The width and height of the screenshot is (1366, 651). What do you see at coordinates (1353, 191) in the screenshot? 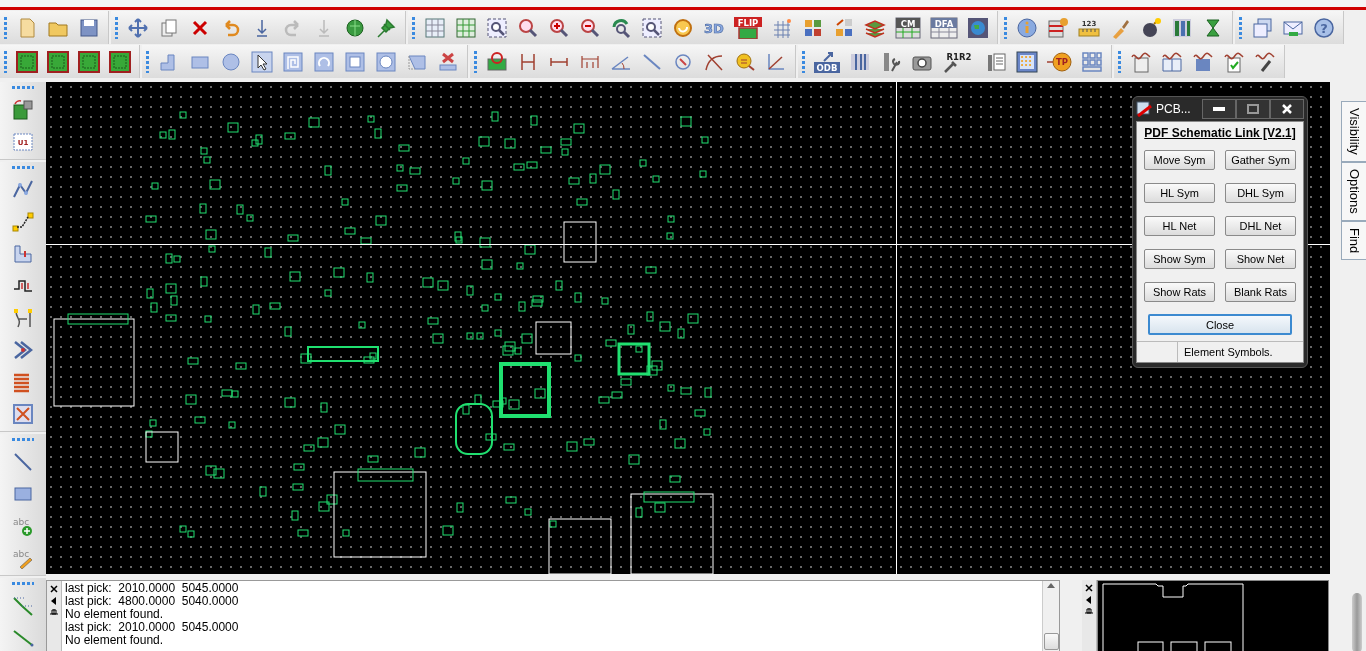
I see `side-tab: Options` at bounding box center [1353, 191].